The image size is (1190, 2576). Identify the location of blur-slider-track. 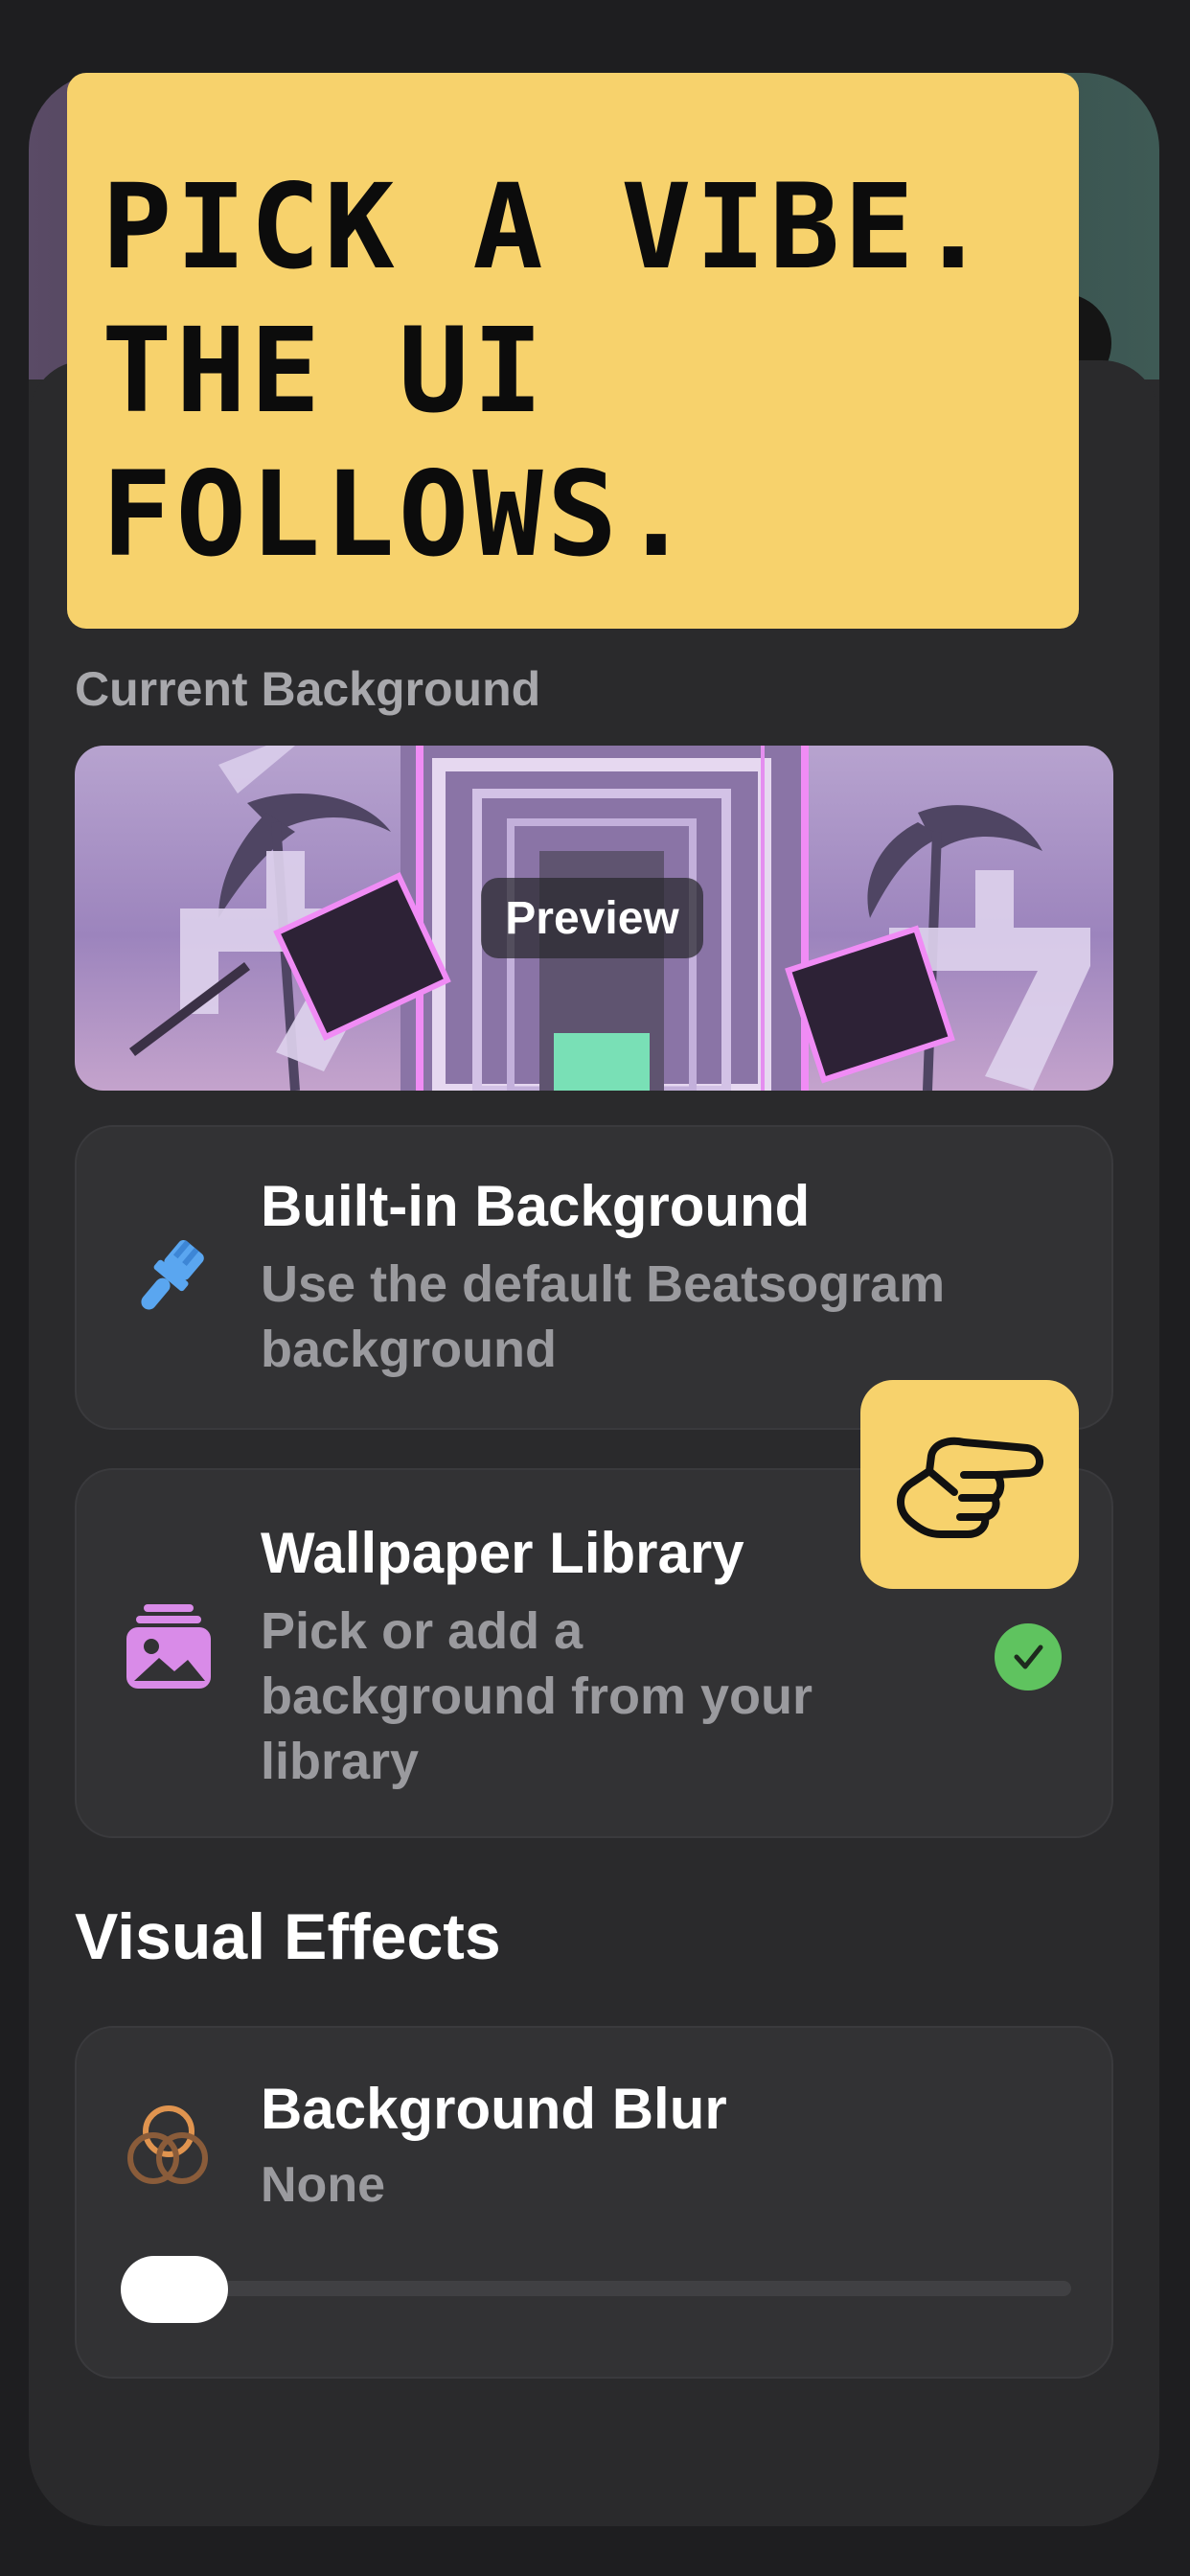
(597, 2288).